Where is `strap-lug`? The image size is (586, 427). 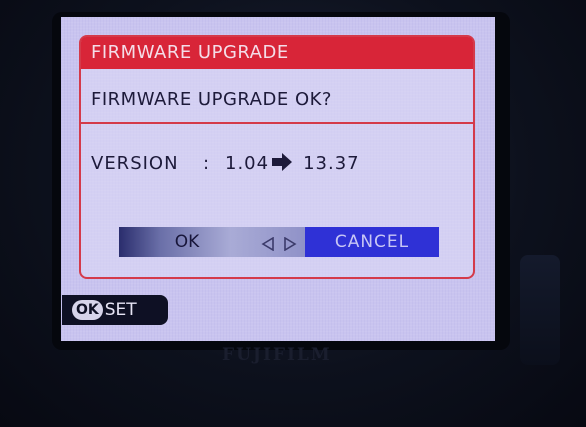 strap-lug is located at coordinates (540, 310).